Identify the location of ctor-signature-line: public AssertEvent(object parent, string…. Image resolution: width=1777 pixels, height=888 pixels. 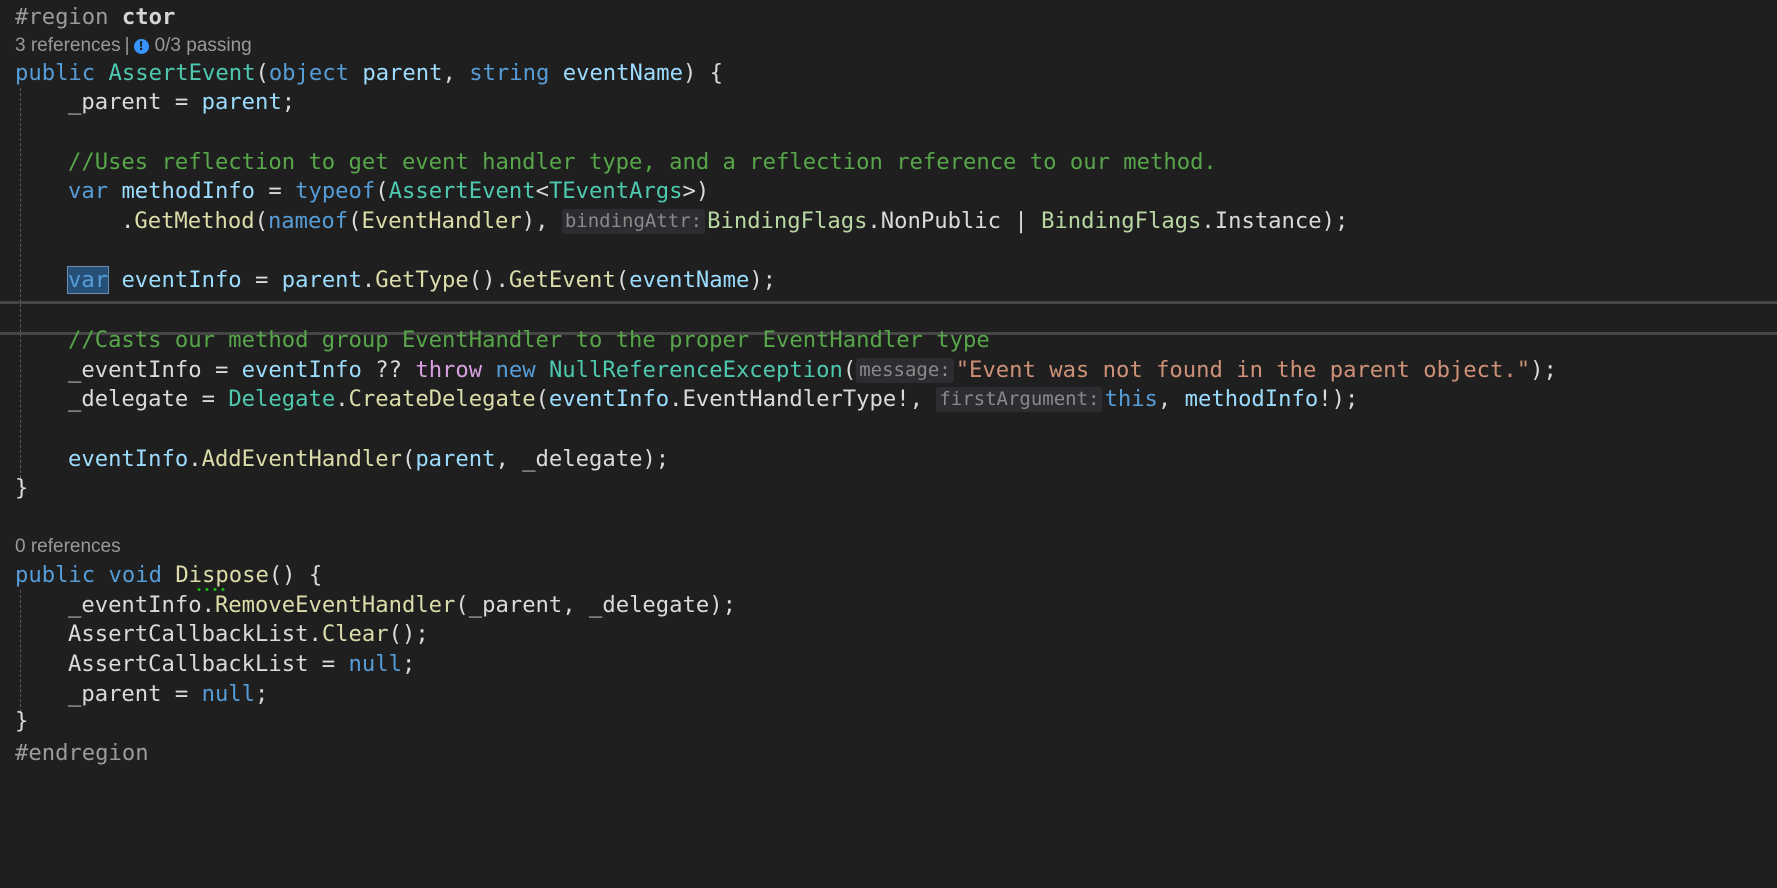
(369, 73).